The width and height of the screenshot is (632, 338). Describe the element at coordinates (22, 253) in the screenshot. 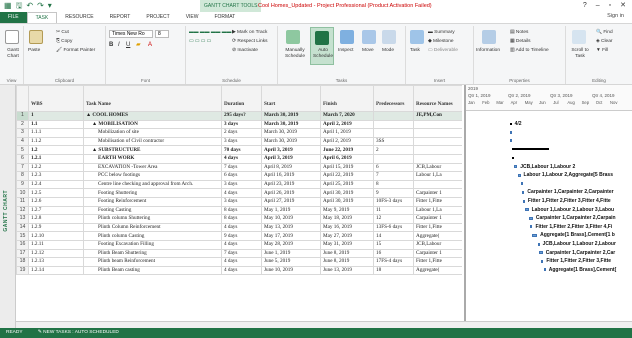

I see `row-number: 17` at that location.